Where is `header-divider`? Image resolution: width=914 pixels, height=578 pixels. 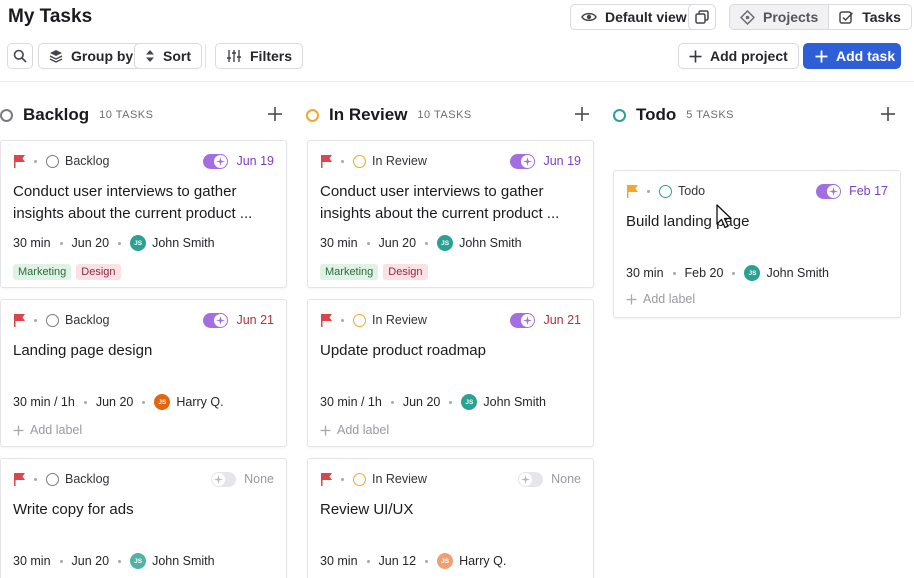
header-divider is located at coordinates (457, 81).